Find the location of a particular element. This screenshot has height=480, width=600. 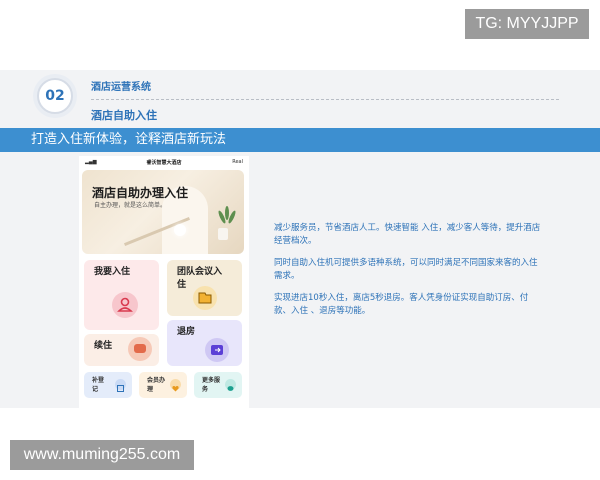

heart-icon-glyph is located at coordinates (175, 389).